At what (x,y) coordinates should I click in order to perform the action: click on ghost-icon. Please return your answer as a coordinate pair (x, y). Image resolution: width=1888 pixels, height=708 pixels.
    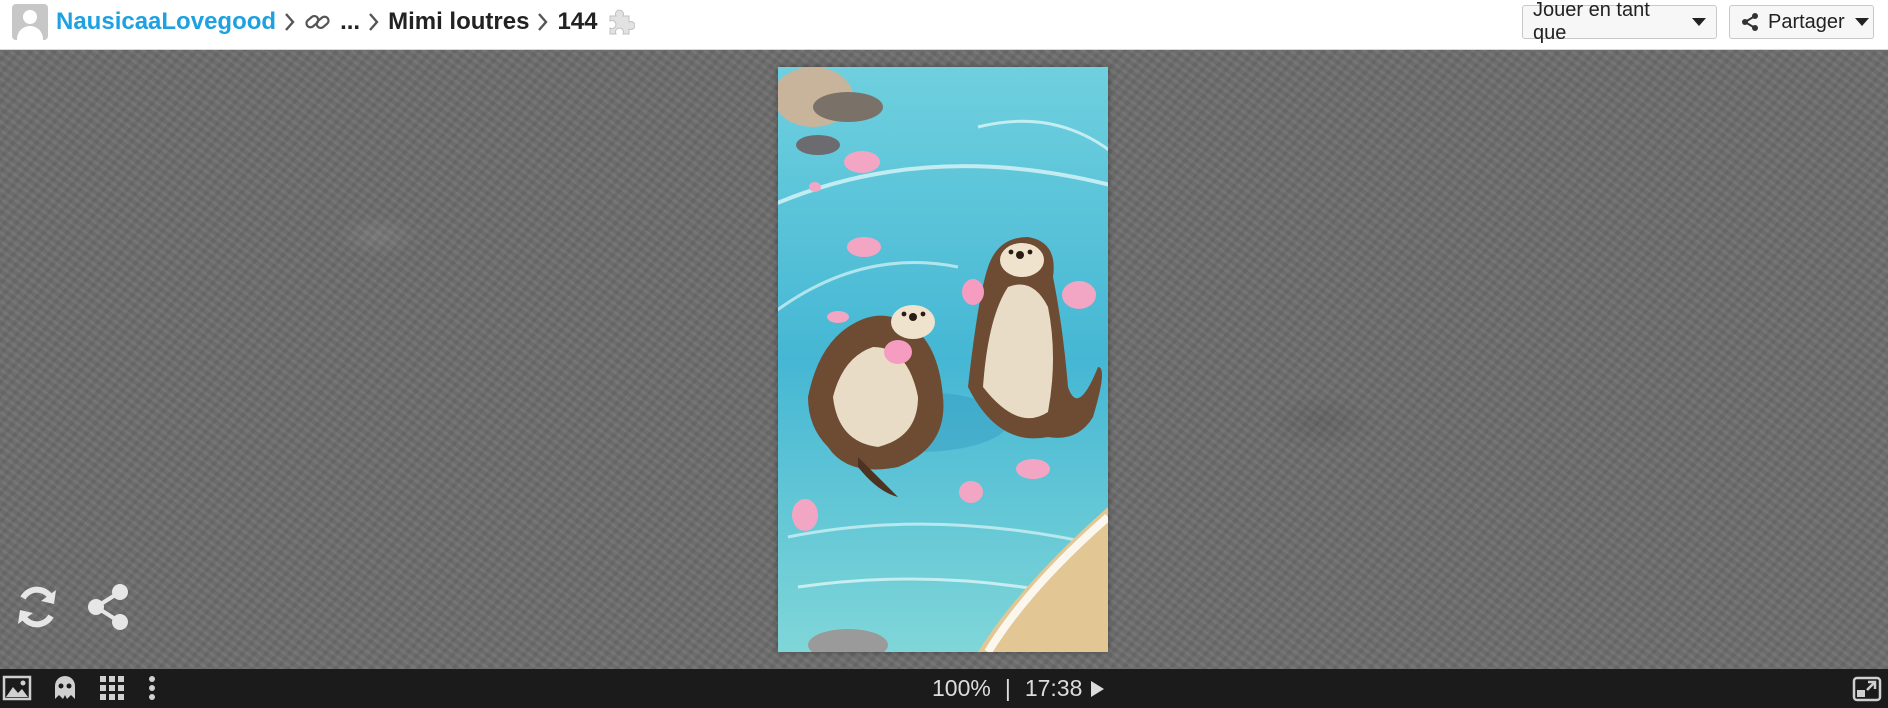
    Looking at the image, I should click on (65, 688).